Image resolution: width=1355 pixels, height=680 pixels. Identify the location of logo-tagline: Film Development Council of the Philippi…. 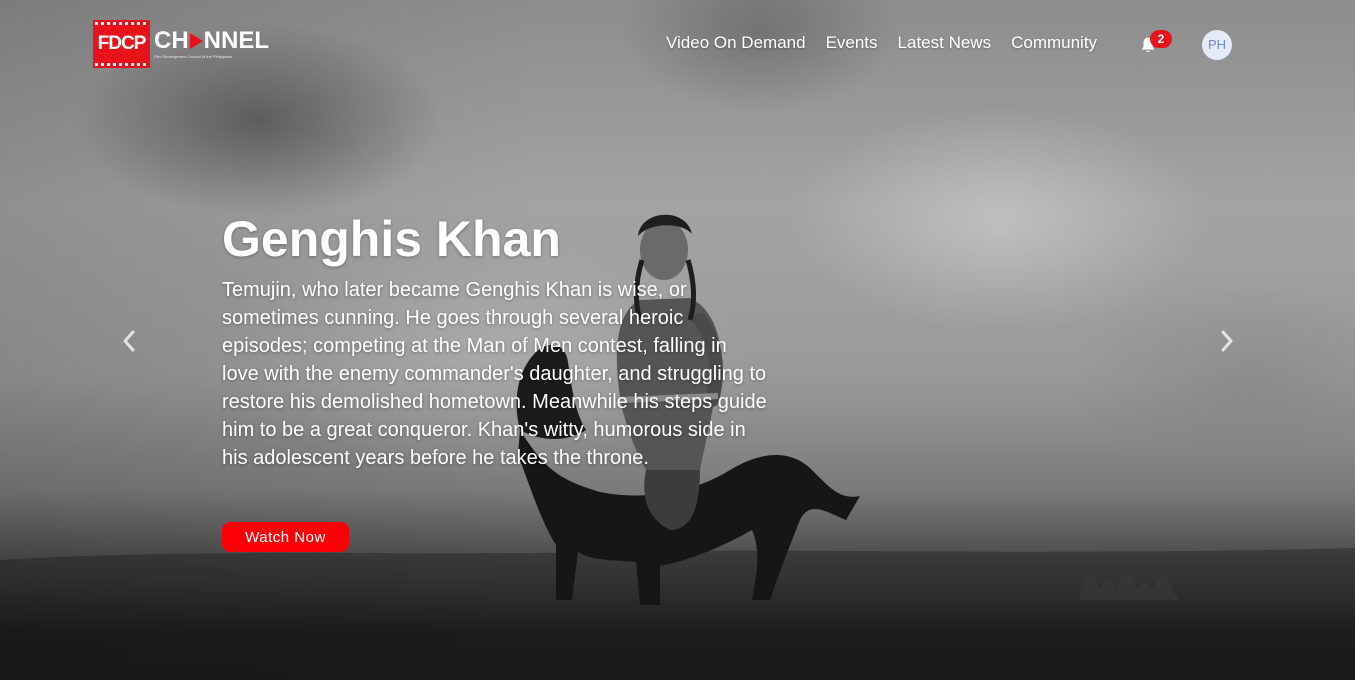
(193, 56).